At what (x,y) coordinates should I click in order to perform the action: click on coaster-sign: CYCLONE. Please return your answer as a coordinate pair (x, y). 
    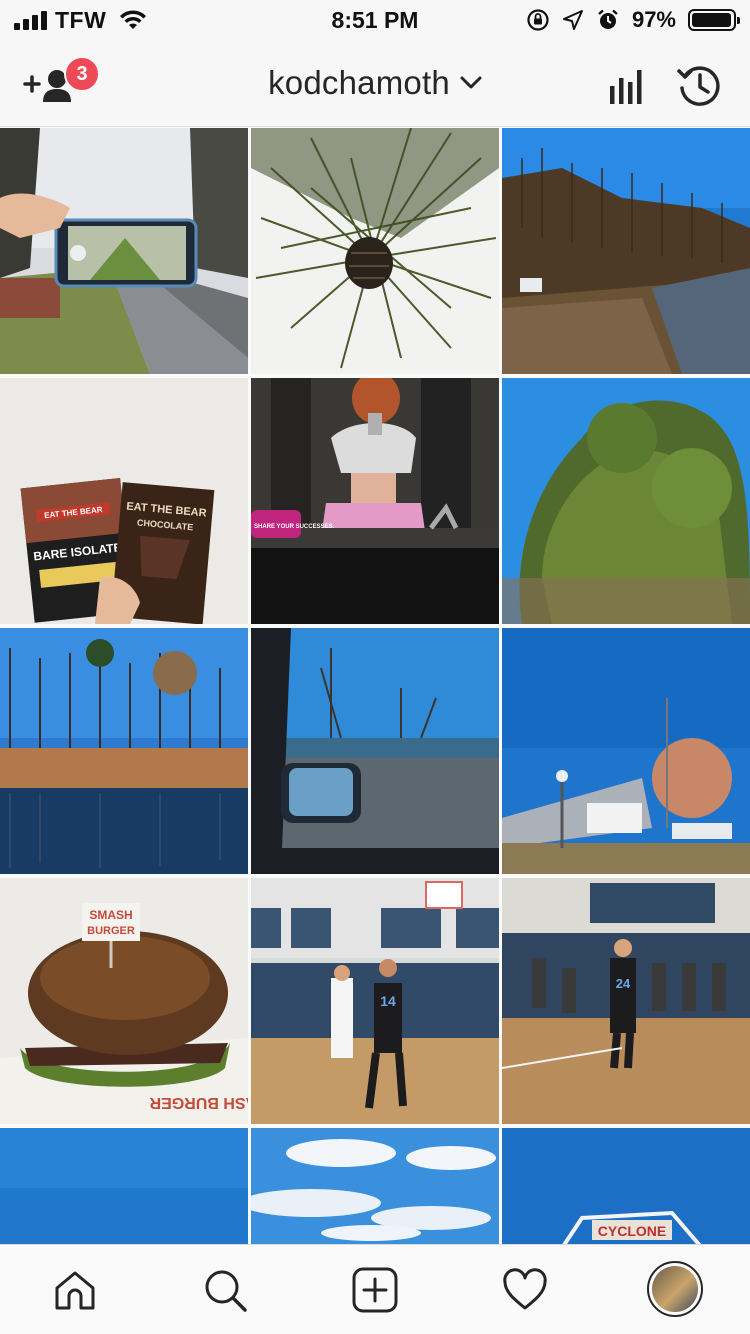
    Looking at the image, I should click on (632, 1231).